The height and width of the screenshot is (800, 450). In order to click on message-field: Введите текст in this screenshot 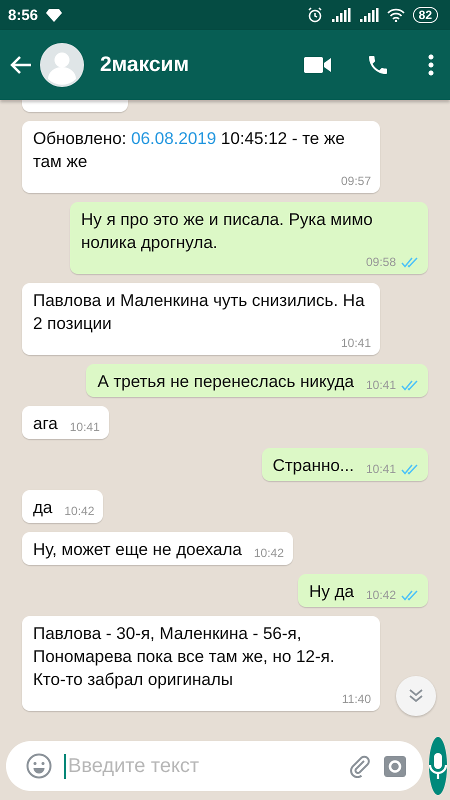, I will do `click(214, 766)`.